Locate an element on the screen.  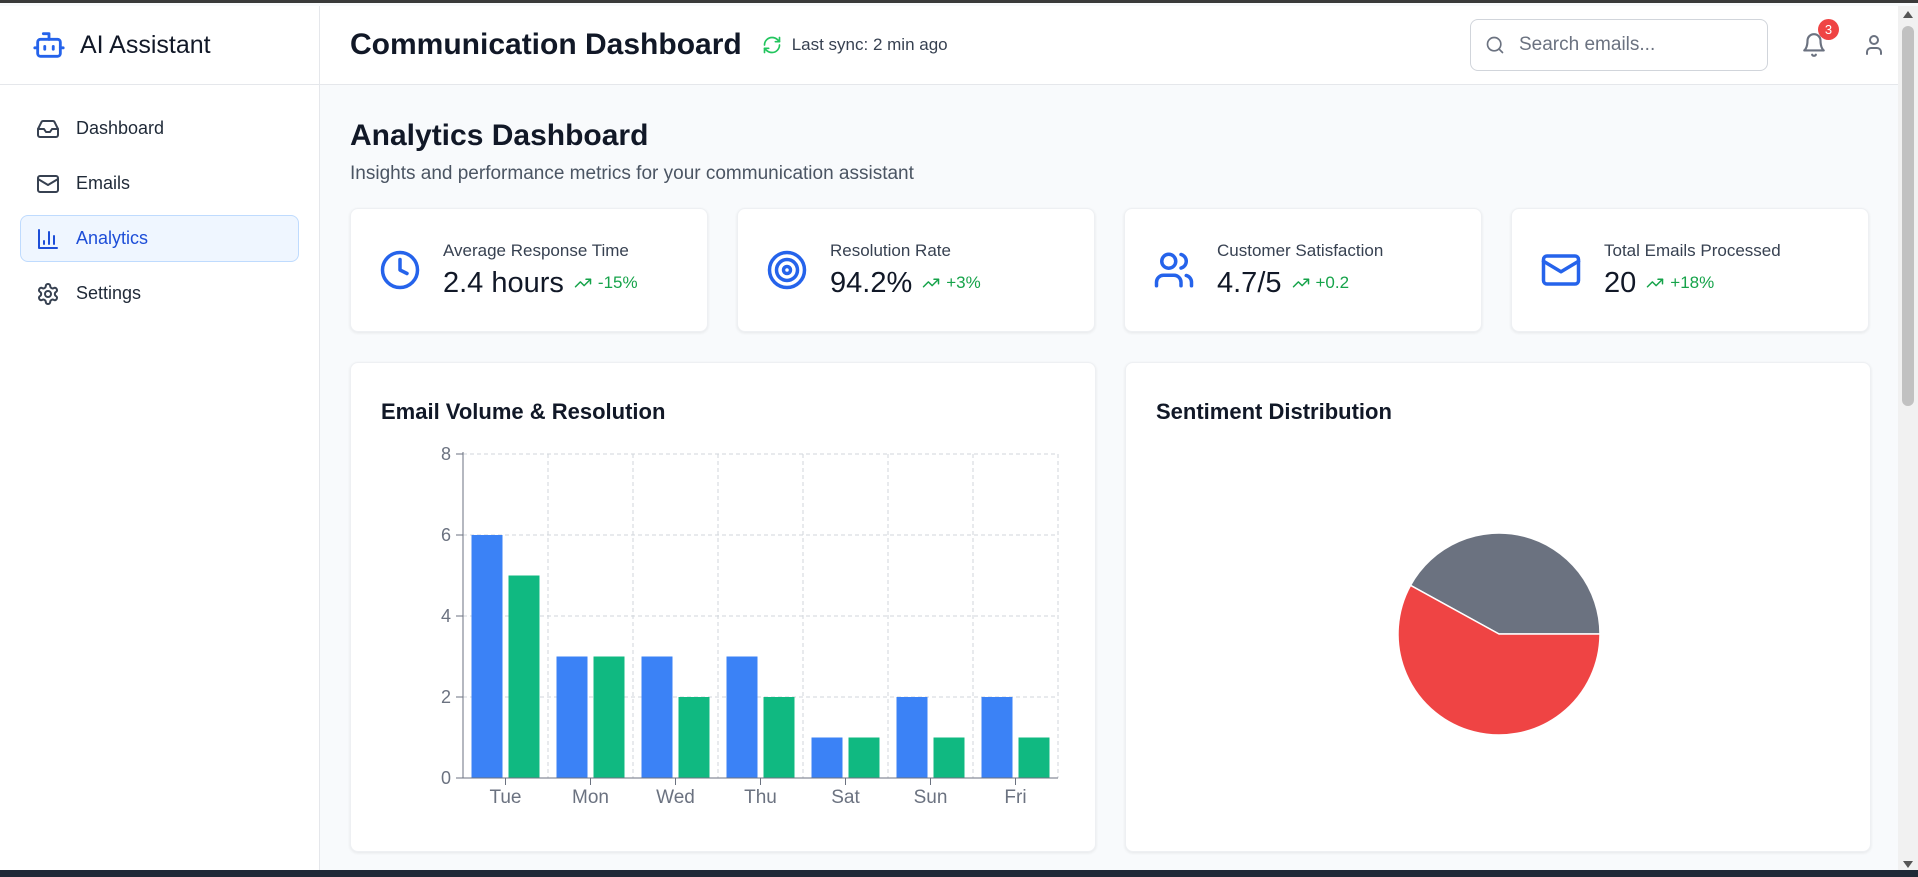
notifications-button: 3 is located at coordinates (1820, 39).